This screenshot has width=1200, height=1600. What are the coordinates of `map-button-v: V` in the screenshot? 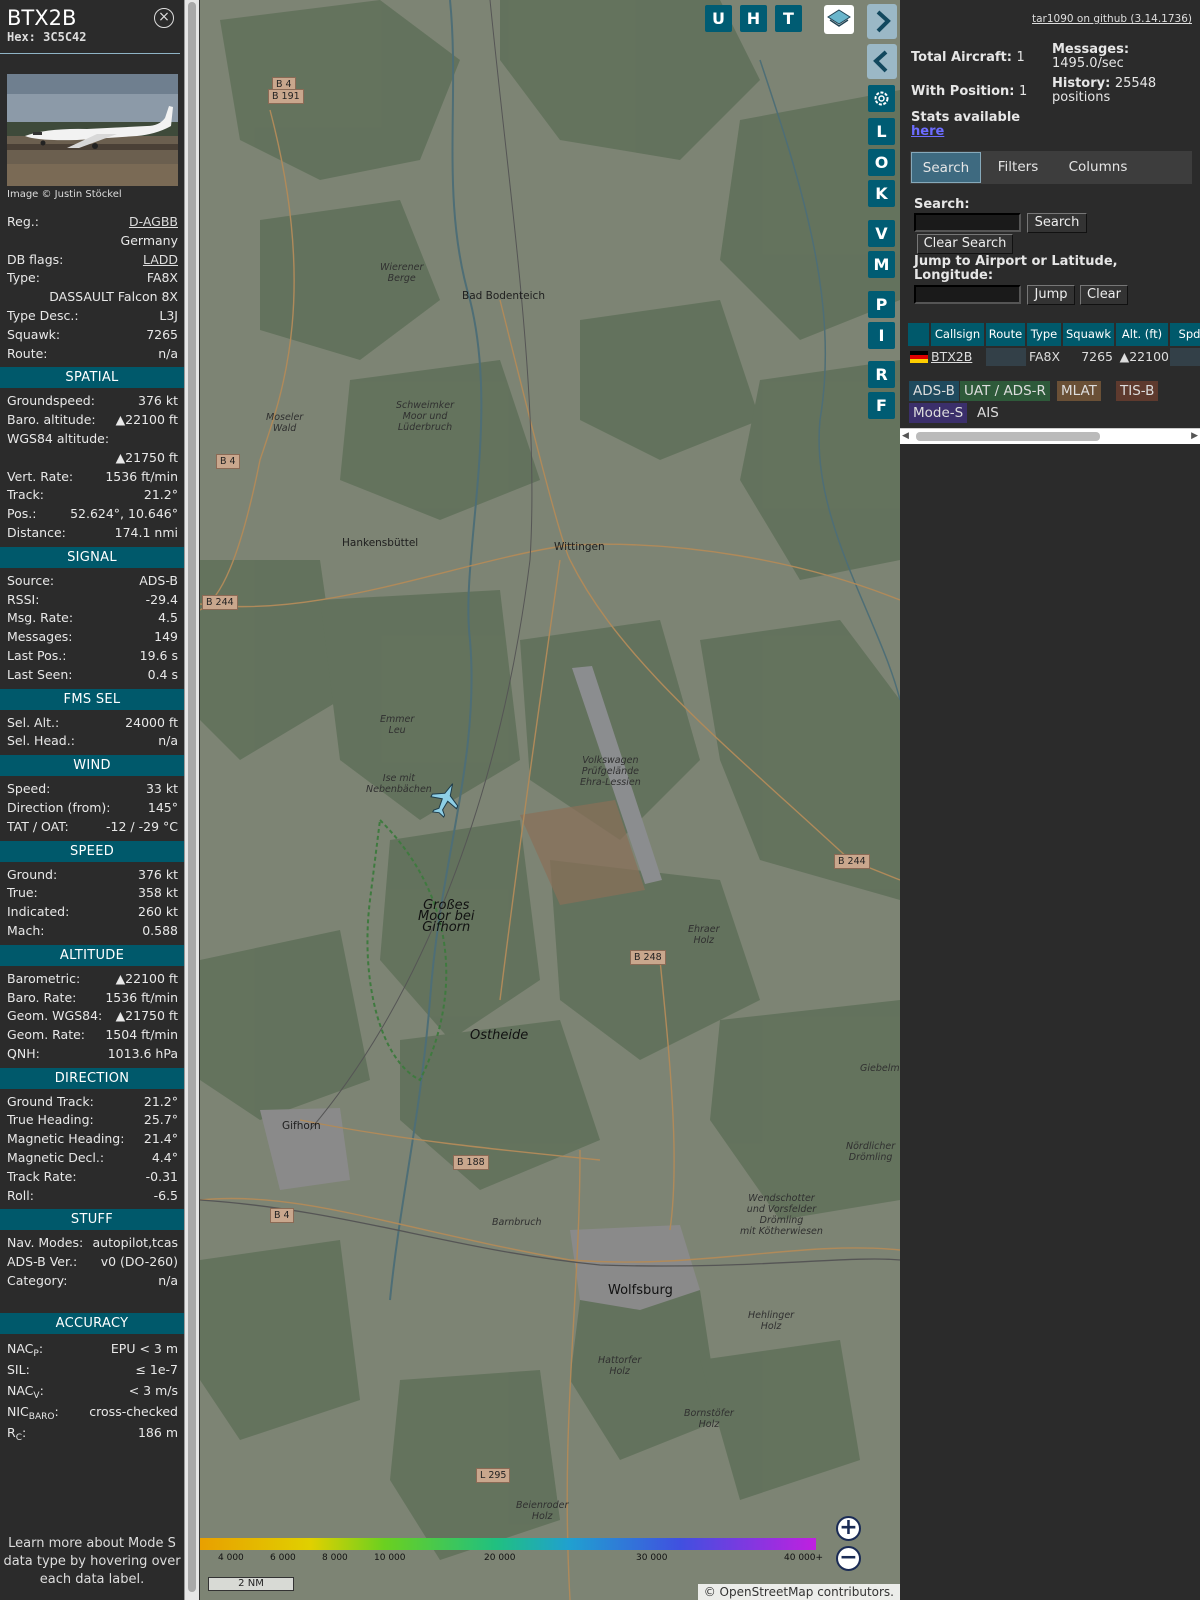 It's located at (881, 233).